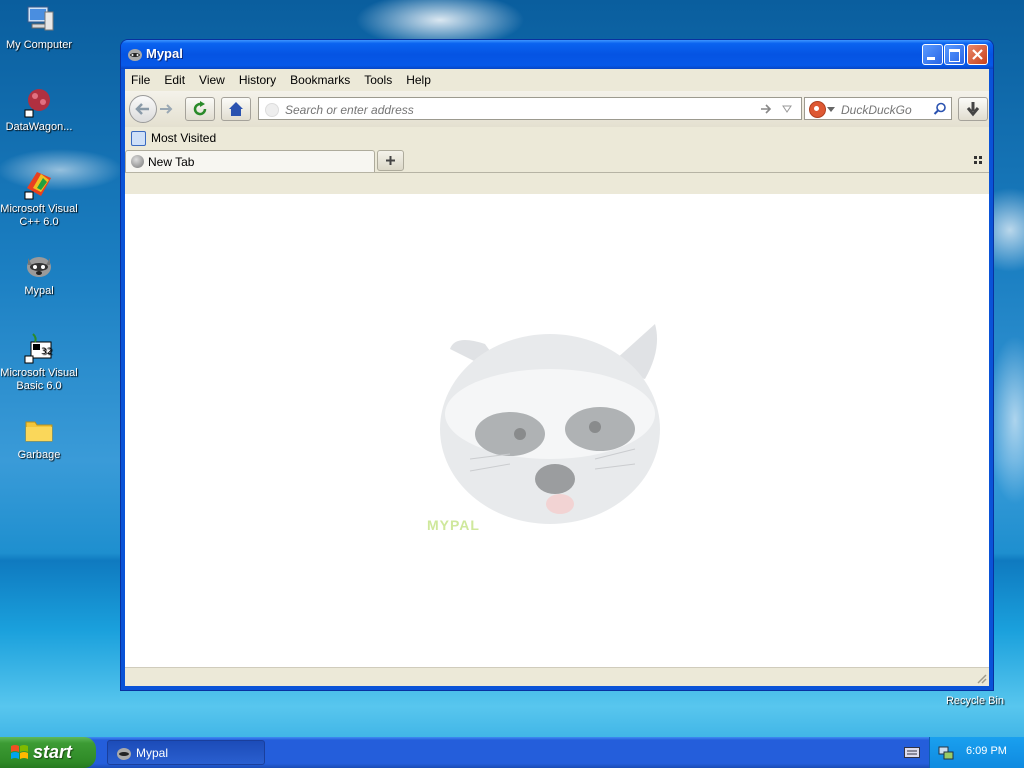 The image size is (1024, 768). I want to click on plus-icon, so click(390, 160).